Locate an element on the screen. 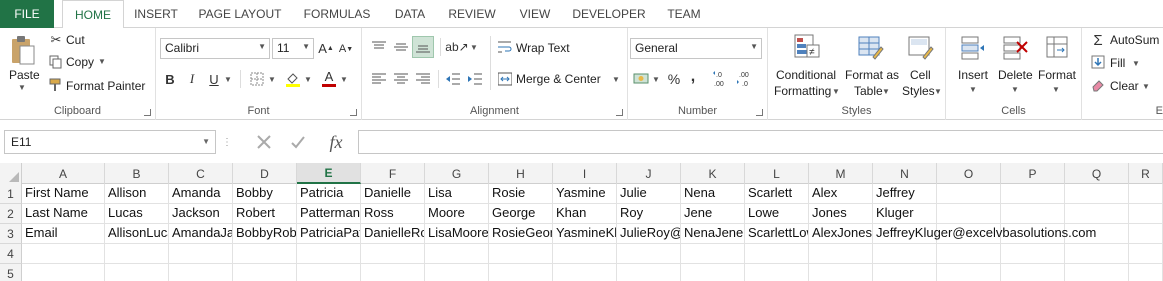 The height and width of the screenshot is (281, 1163). cell-j5 is located at coordinates (649, 272).